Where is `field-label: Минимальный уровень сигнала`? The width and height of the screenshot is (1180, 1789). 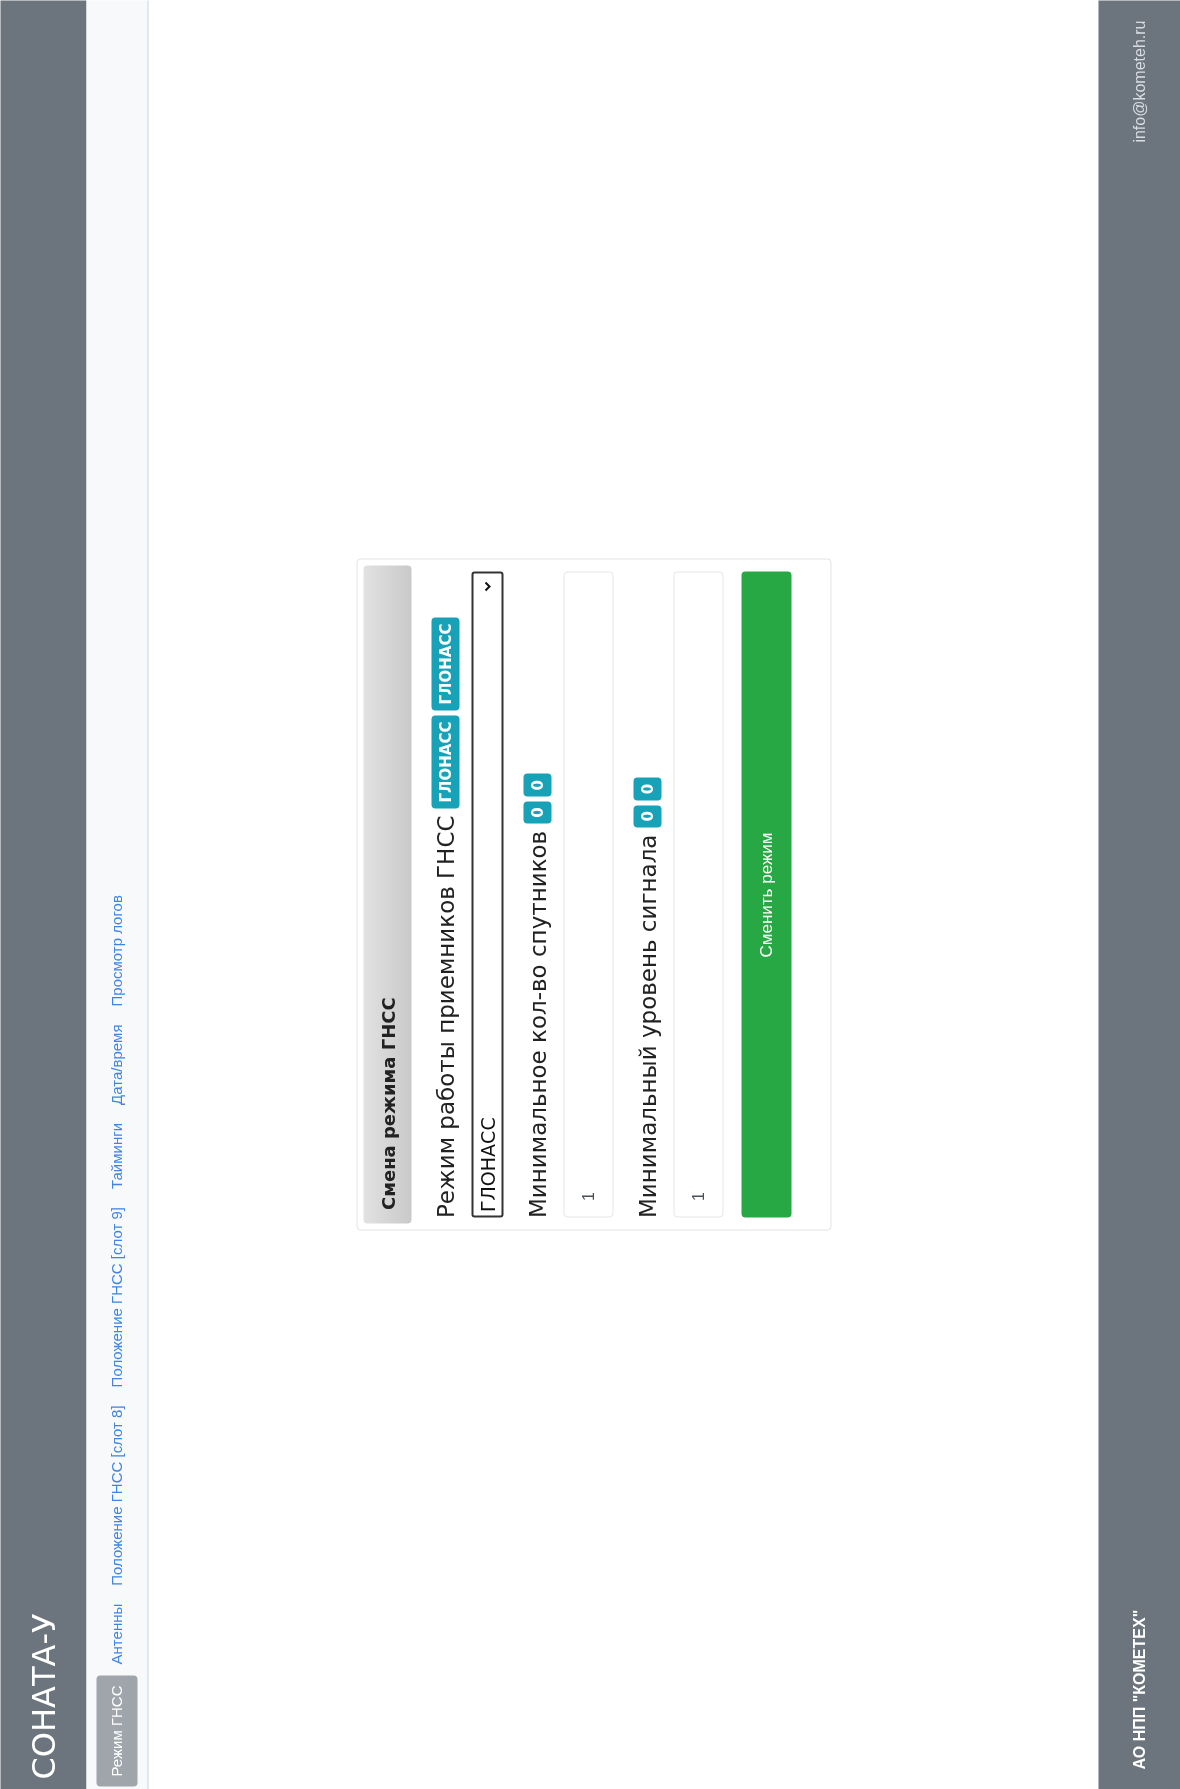
field-label: Минимальный уровень сигнала is located at coordinates (647, 1026).